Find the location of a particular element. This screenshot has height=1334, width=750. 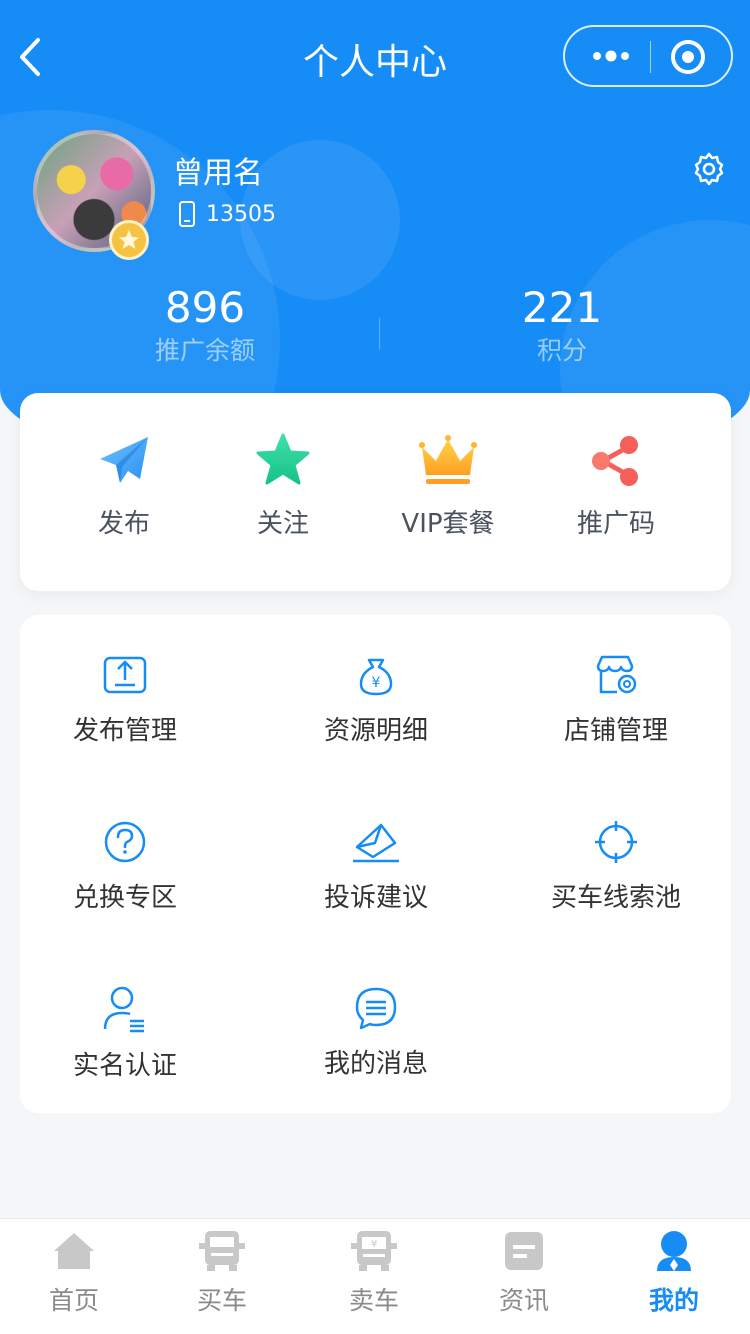

share-icon is located at coordinates (615, 461).